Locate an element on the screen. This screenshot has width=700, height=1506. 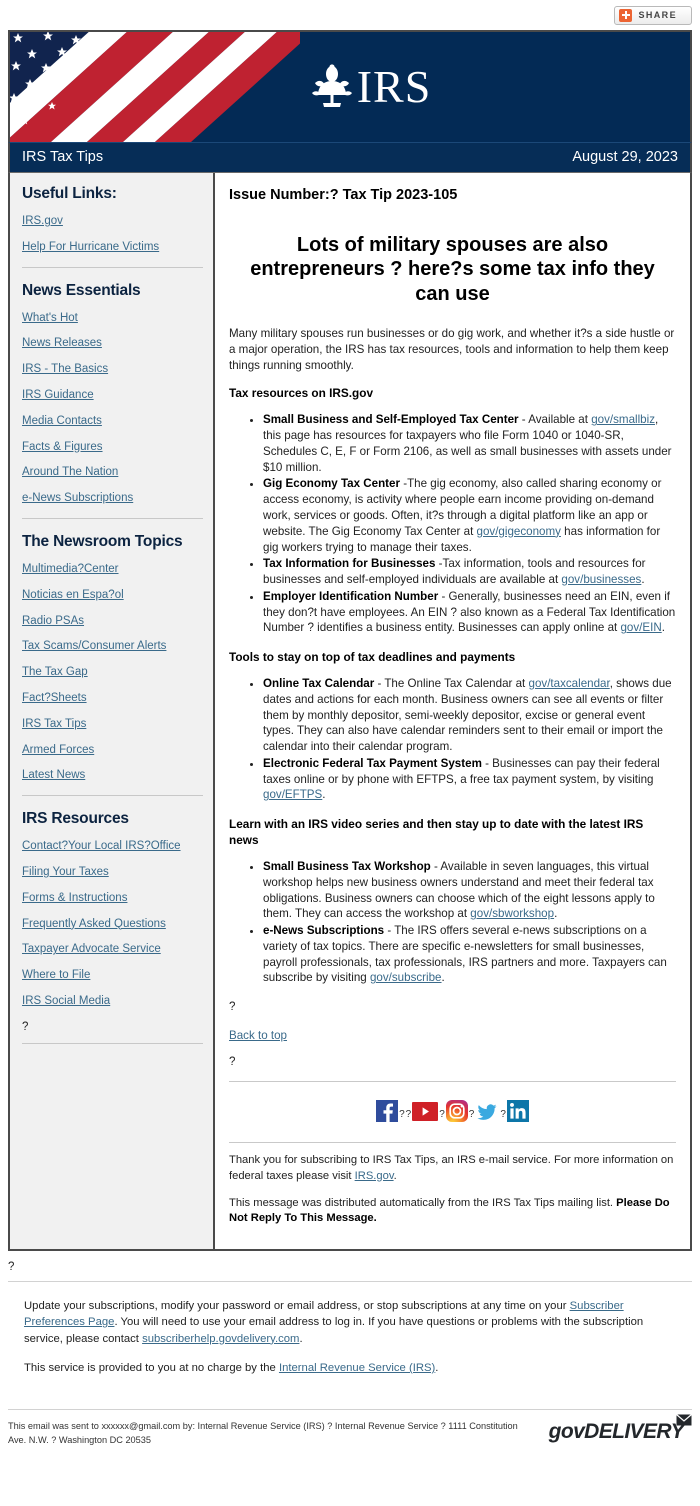
linkedin-icon is located at coordinates (517, 1111).